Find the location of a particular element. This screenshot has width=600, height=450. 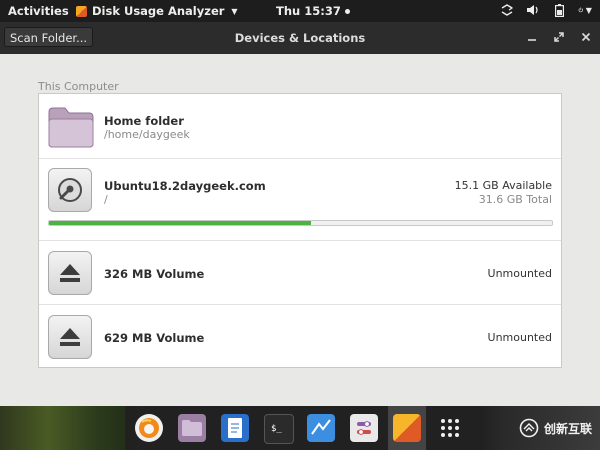

location-path: / is located at coordinates (106, 199).